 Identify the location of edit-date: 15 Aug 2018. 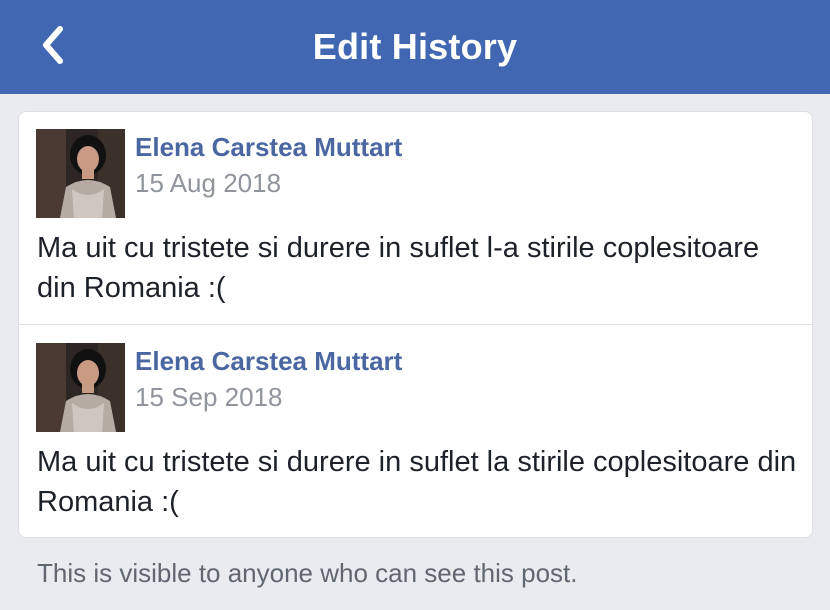
(208, 183).